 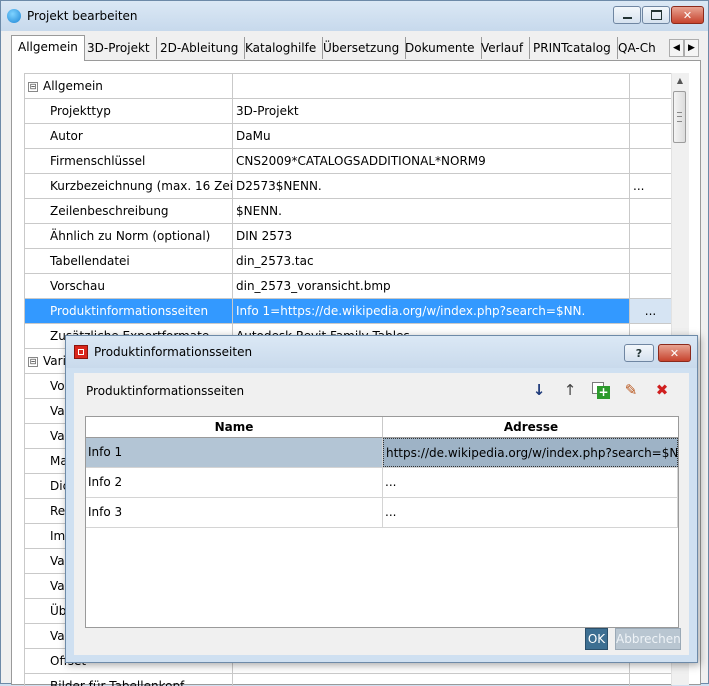 What do you see at coordinates (234, 427) in the screenshot?
I see `column-header-name: Name` at bounding box center [234, 427].